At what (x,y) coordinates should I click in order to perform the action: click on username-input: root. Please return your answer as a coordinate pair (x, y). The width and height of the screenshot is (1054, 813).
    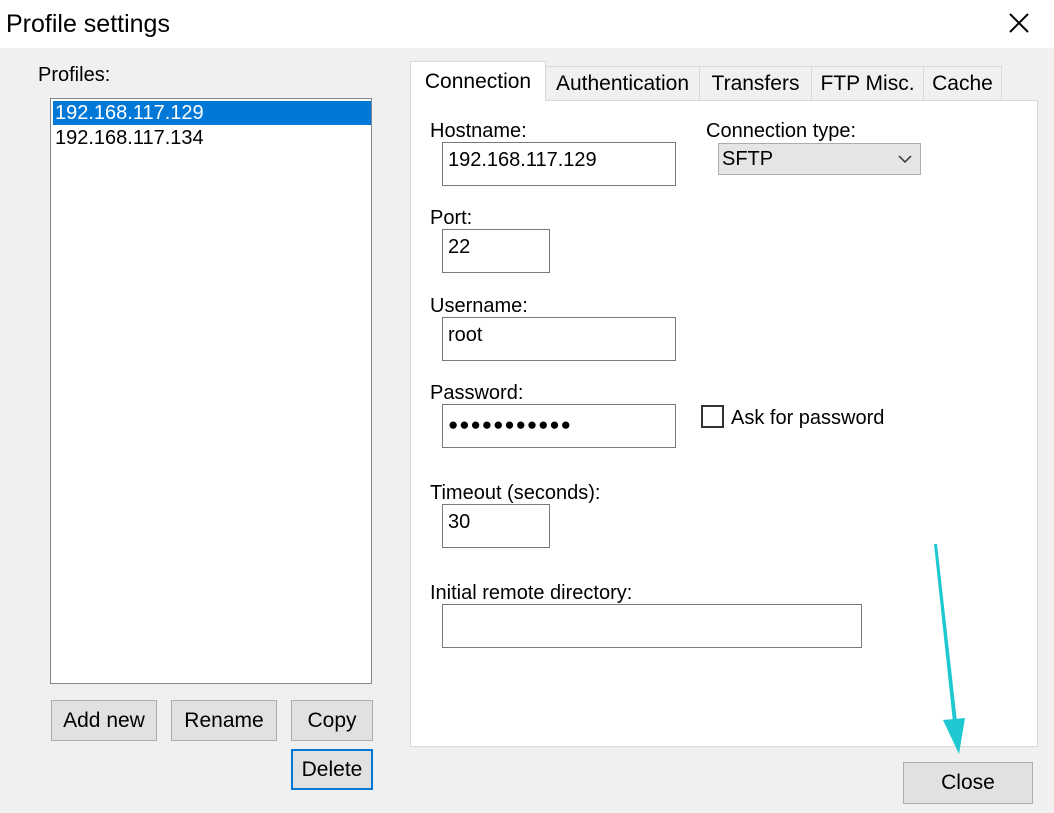
    Looking at the image, I should click on (559, 339).